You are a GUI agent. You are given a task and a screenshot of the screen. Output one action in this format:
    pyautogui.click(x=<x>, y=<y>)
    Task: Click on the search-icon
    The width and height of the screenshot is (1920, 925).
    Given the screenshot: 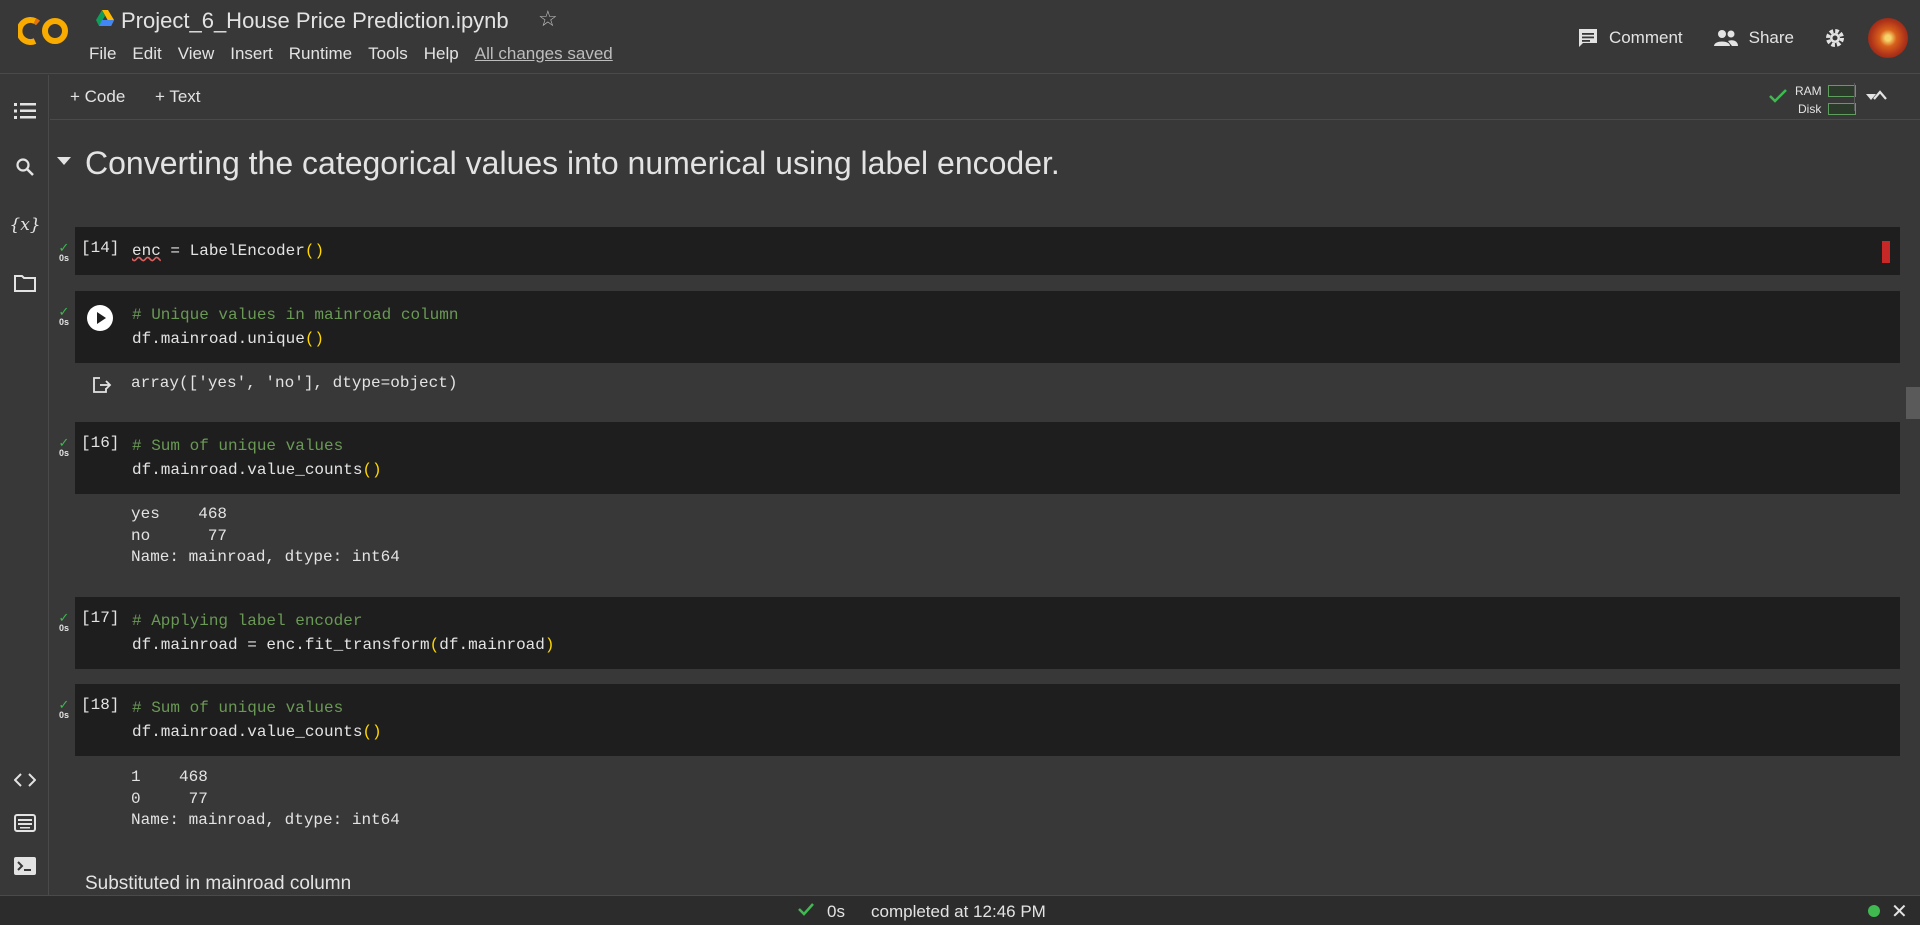 What is the action you would take?
    pyautogui.click(x=25, y=167)
    